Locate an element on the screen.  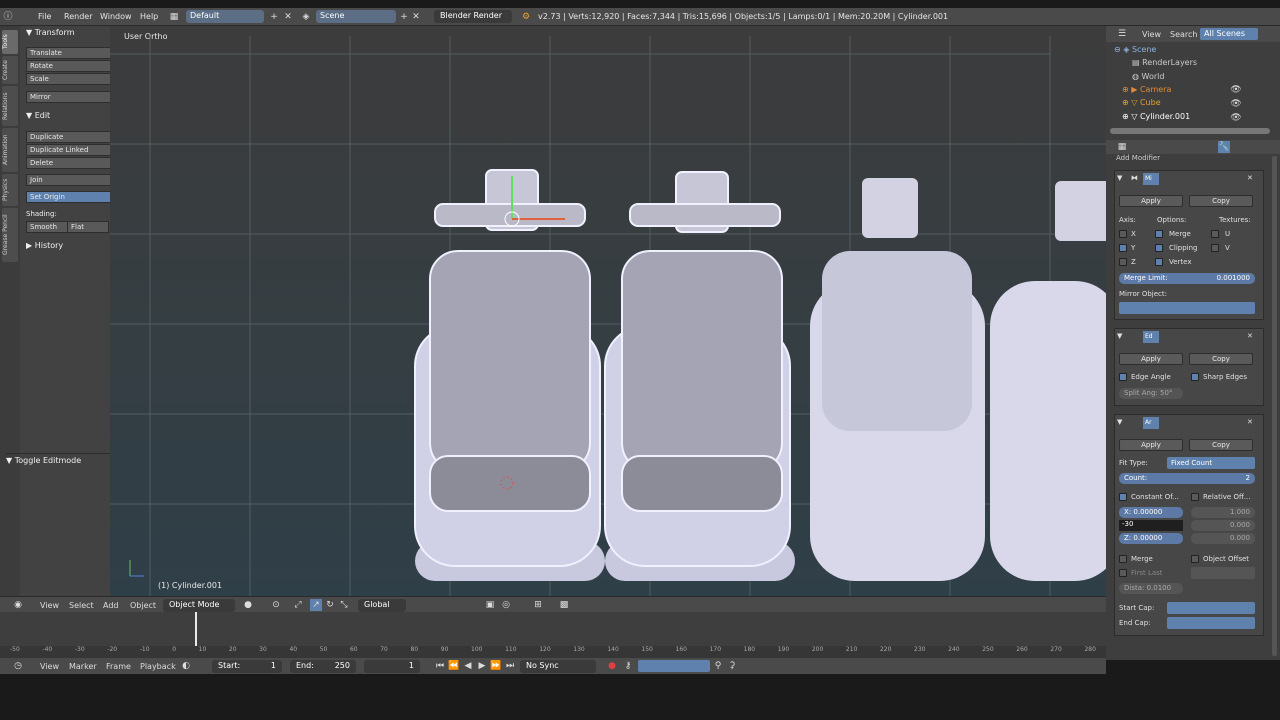
outliner-menu-search: Search is located at coordinates (1183, 34).